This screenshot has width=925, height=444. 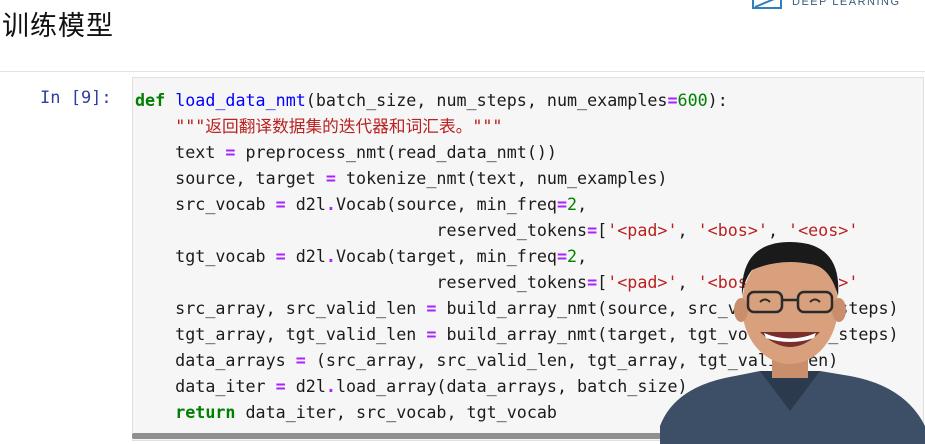 I want to click on code-token: load_data_nmt, so click(x=240, y=100).